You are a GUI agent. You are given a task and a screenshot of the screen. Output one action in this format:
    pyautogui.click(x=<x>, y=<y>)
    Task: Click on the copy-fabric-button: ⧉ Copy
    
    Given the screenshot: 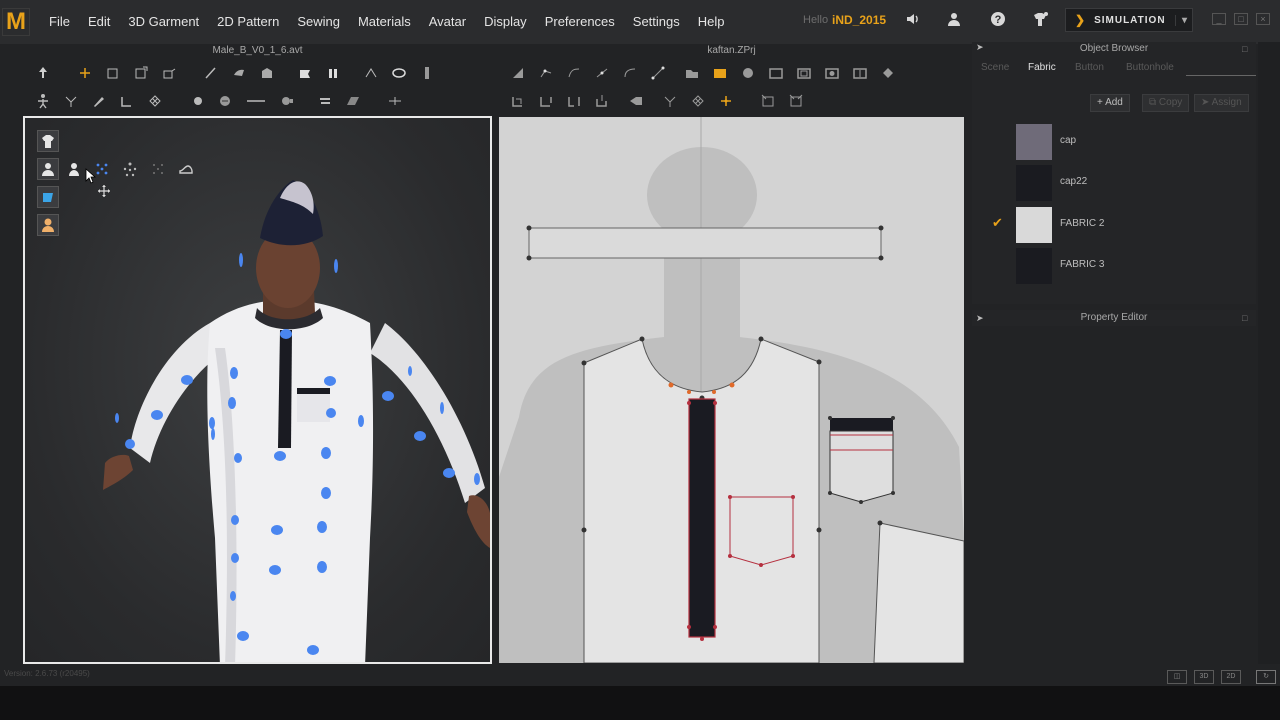 What is the action you would take?
    pyautogui.click(x=1166, y=103)
    